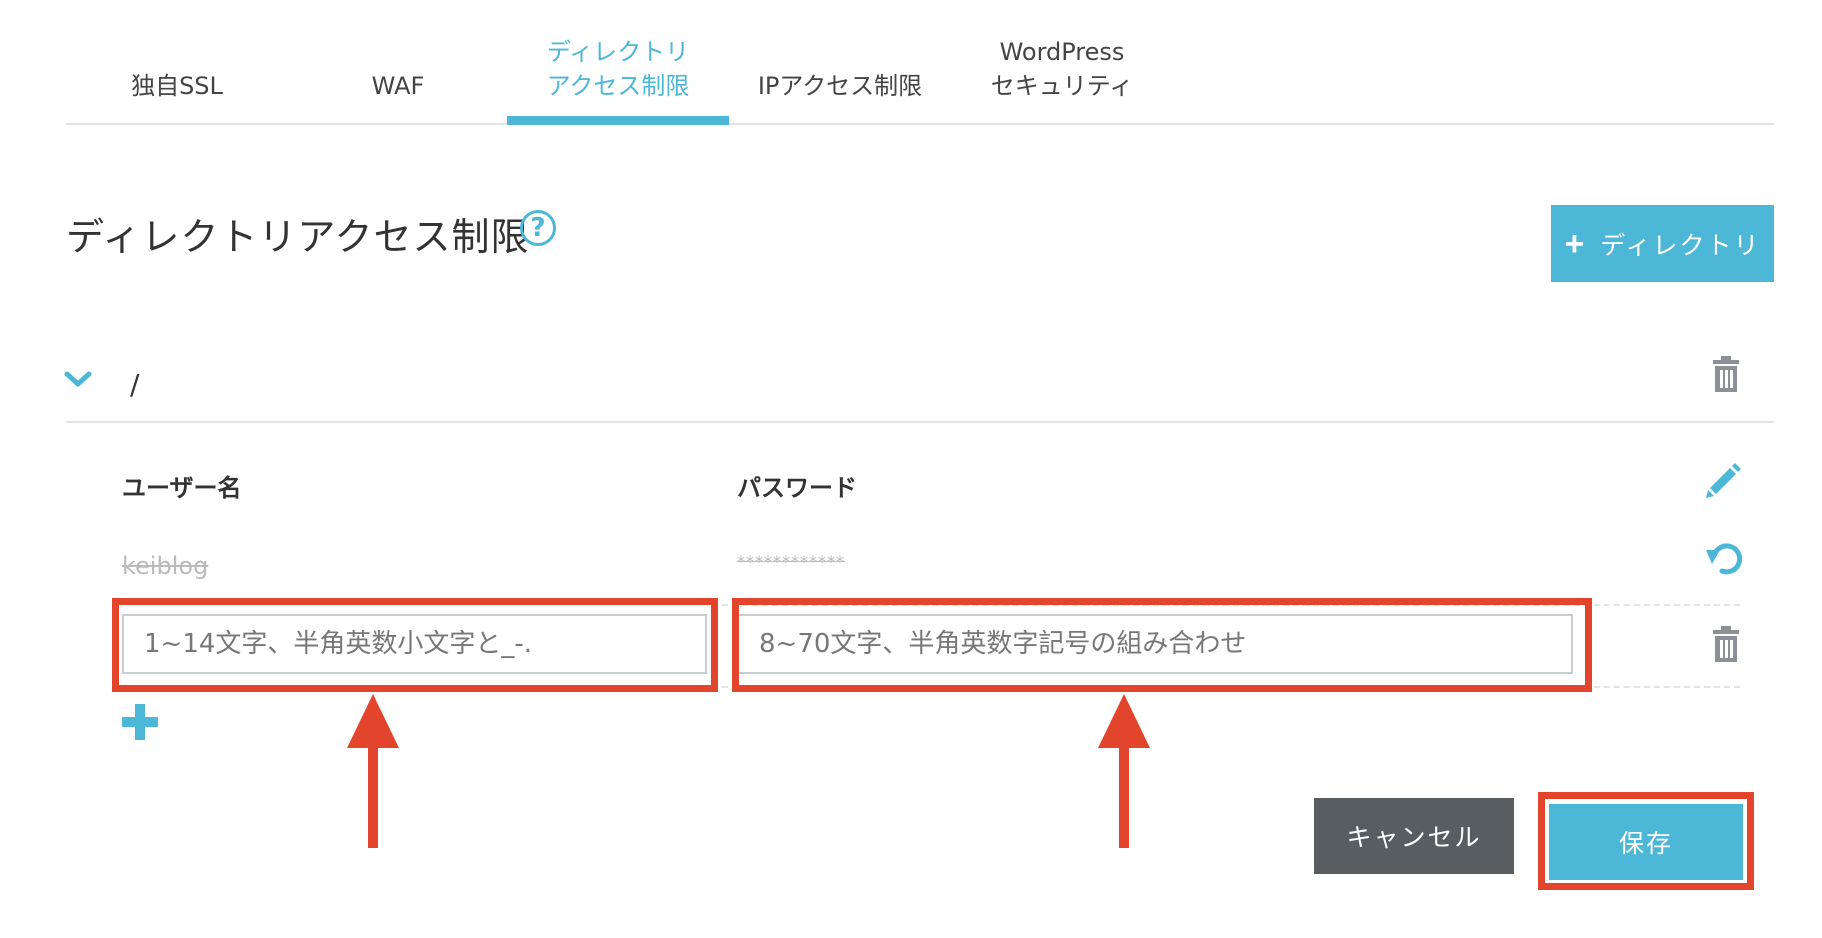 The image size is (1822, 938). What do you see at coordinates (1575, 243) in the screenshot?
I see `plus-icon: +` at bounding box center [1575, 243].